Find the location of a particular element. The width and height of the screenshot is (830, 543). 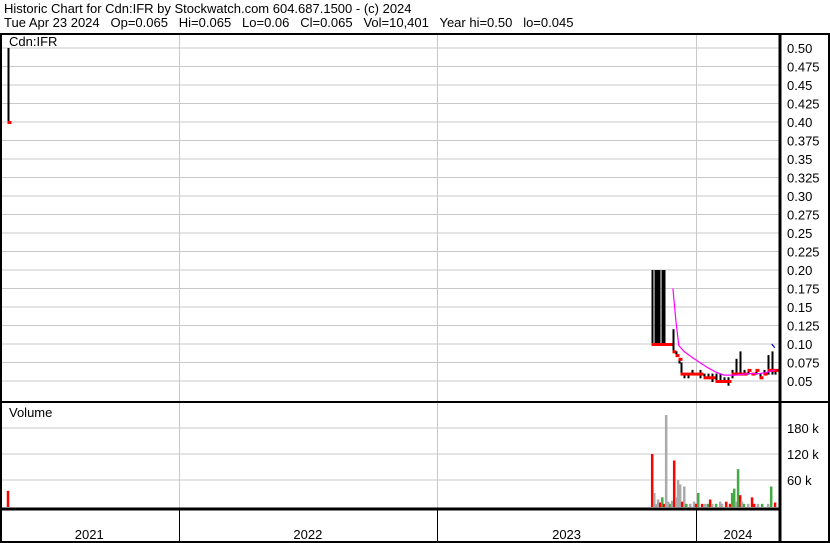

year-label: 2021 is located at coordinates (89, 534).